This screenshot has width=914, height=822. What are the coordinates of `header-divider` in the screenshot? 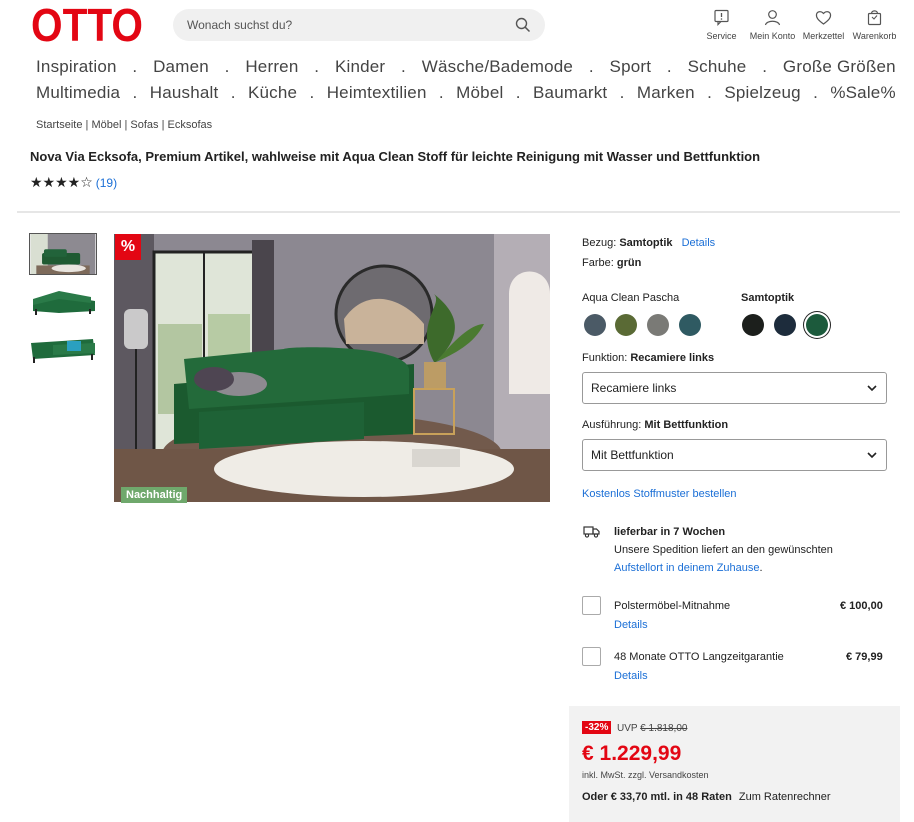 It's located at (458, 212).